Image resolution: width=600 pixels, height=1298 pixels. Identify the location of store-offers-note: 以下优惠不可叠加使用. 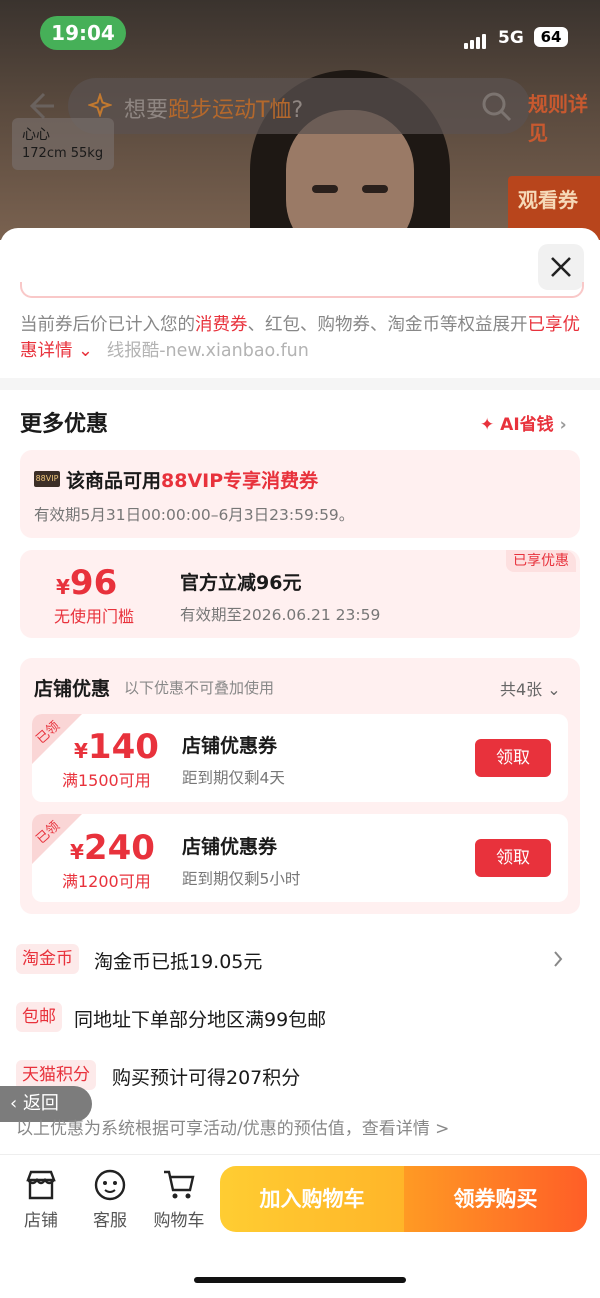
(199, 688).